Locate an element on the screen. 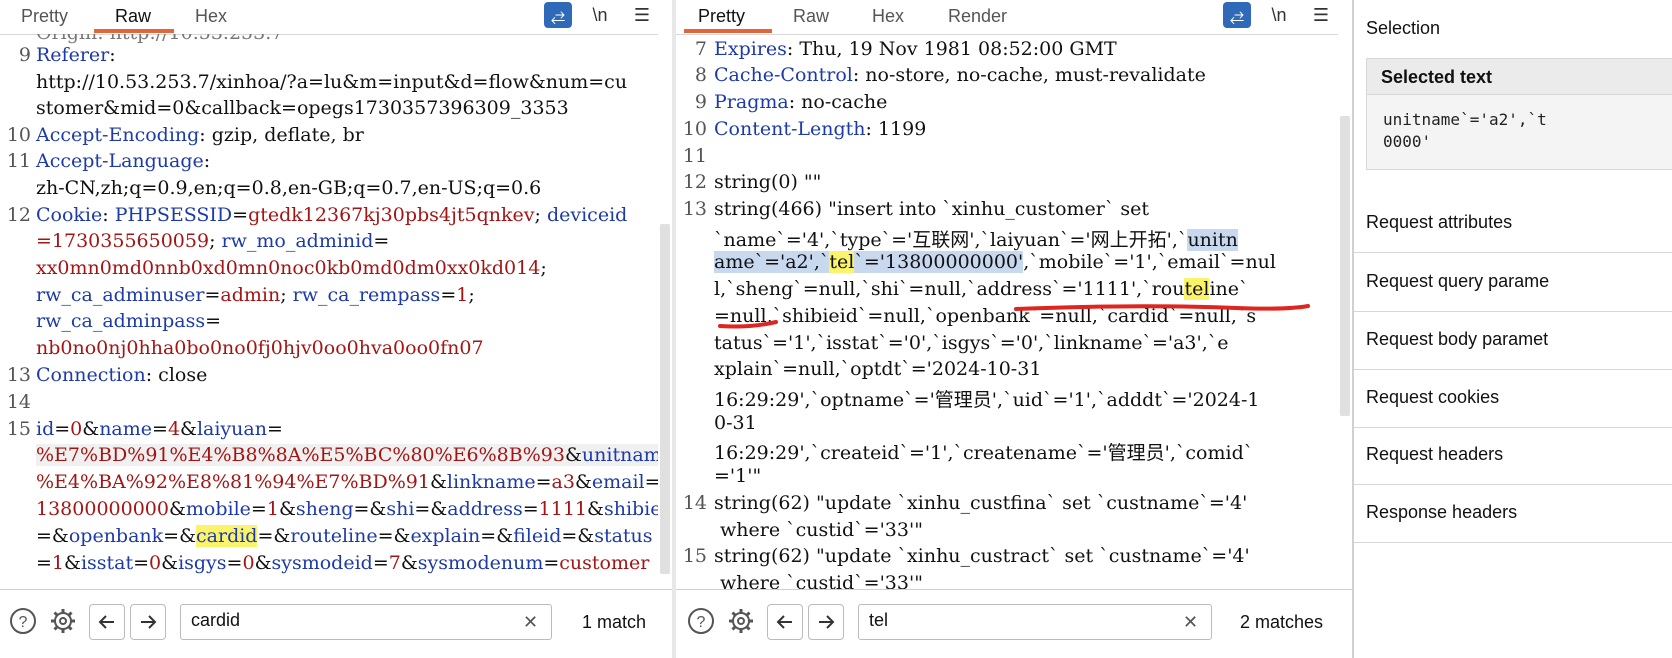 The height and width of the screenshot is (658, 1672). response-search-bar: ? ✕ 2 matches is located at coordinates (1014, 623).